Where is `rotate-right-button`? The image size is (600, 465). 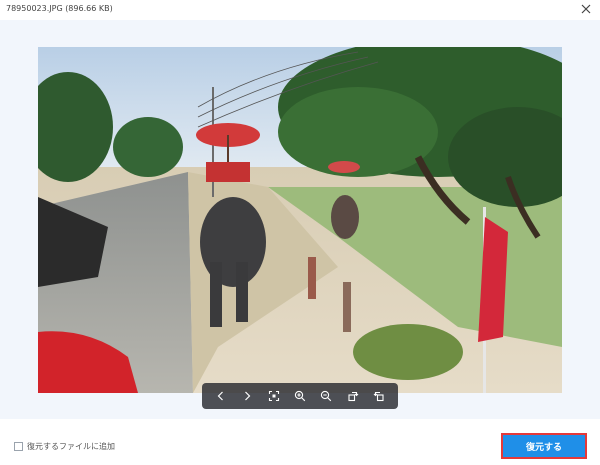
rotate-right-button is located at coordinates (379, 396).